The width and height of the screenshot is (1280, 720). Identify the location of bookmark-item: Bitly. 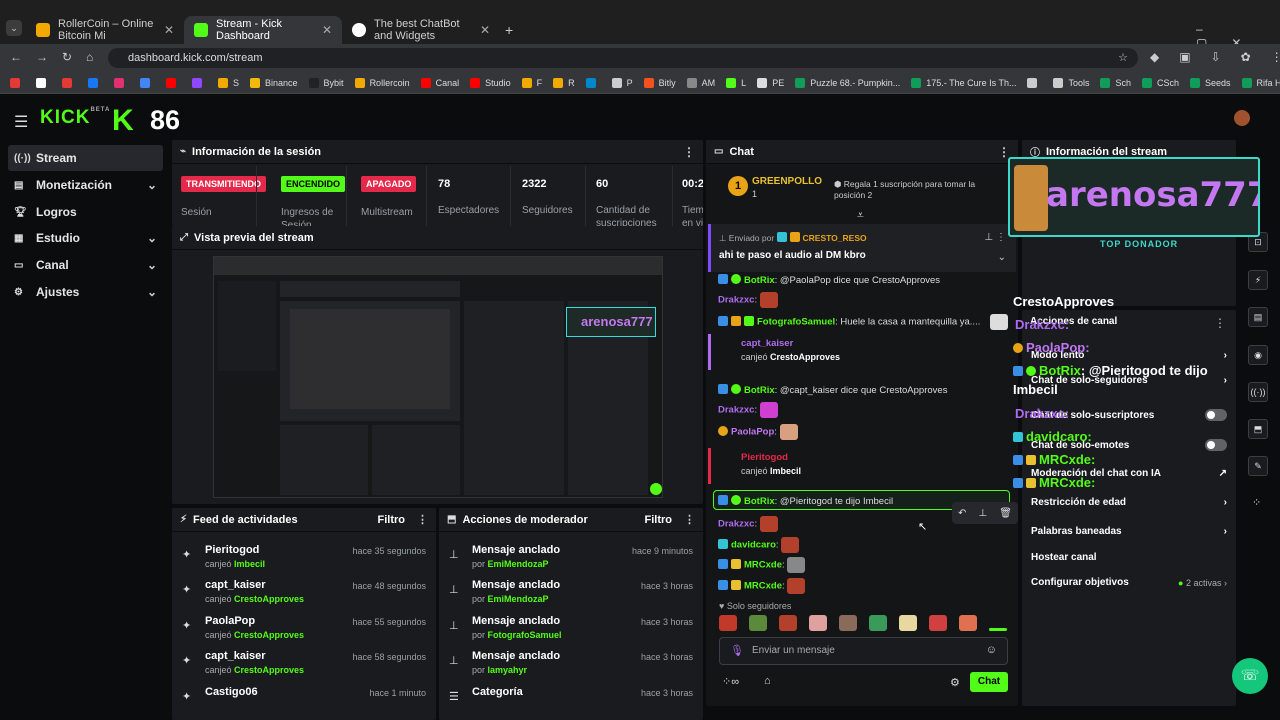
(659, 82).